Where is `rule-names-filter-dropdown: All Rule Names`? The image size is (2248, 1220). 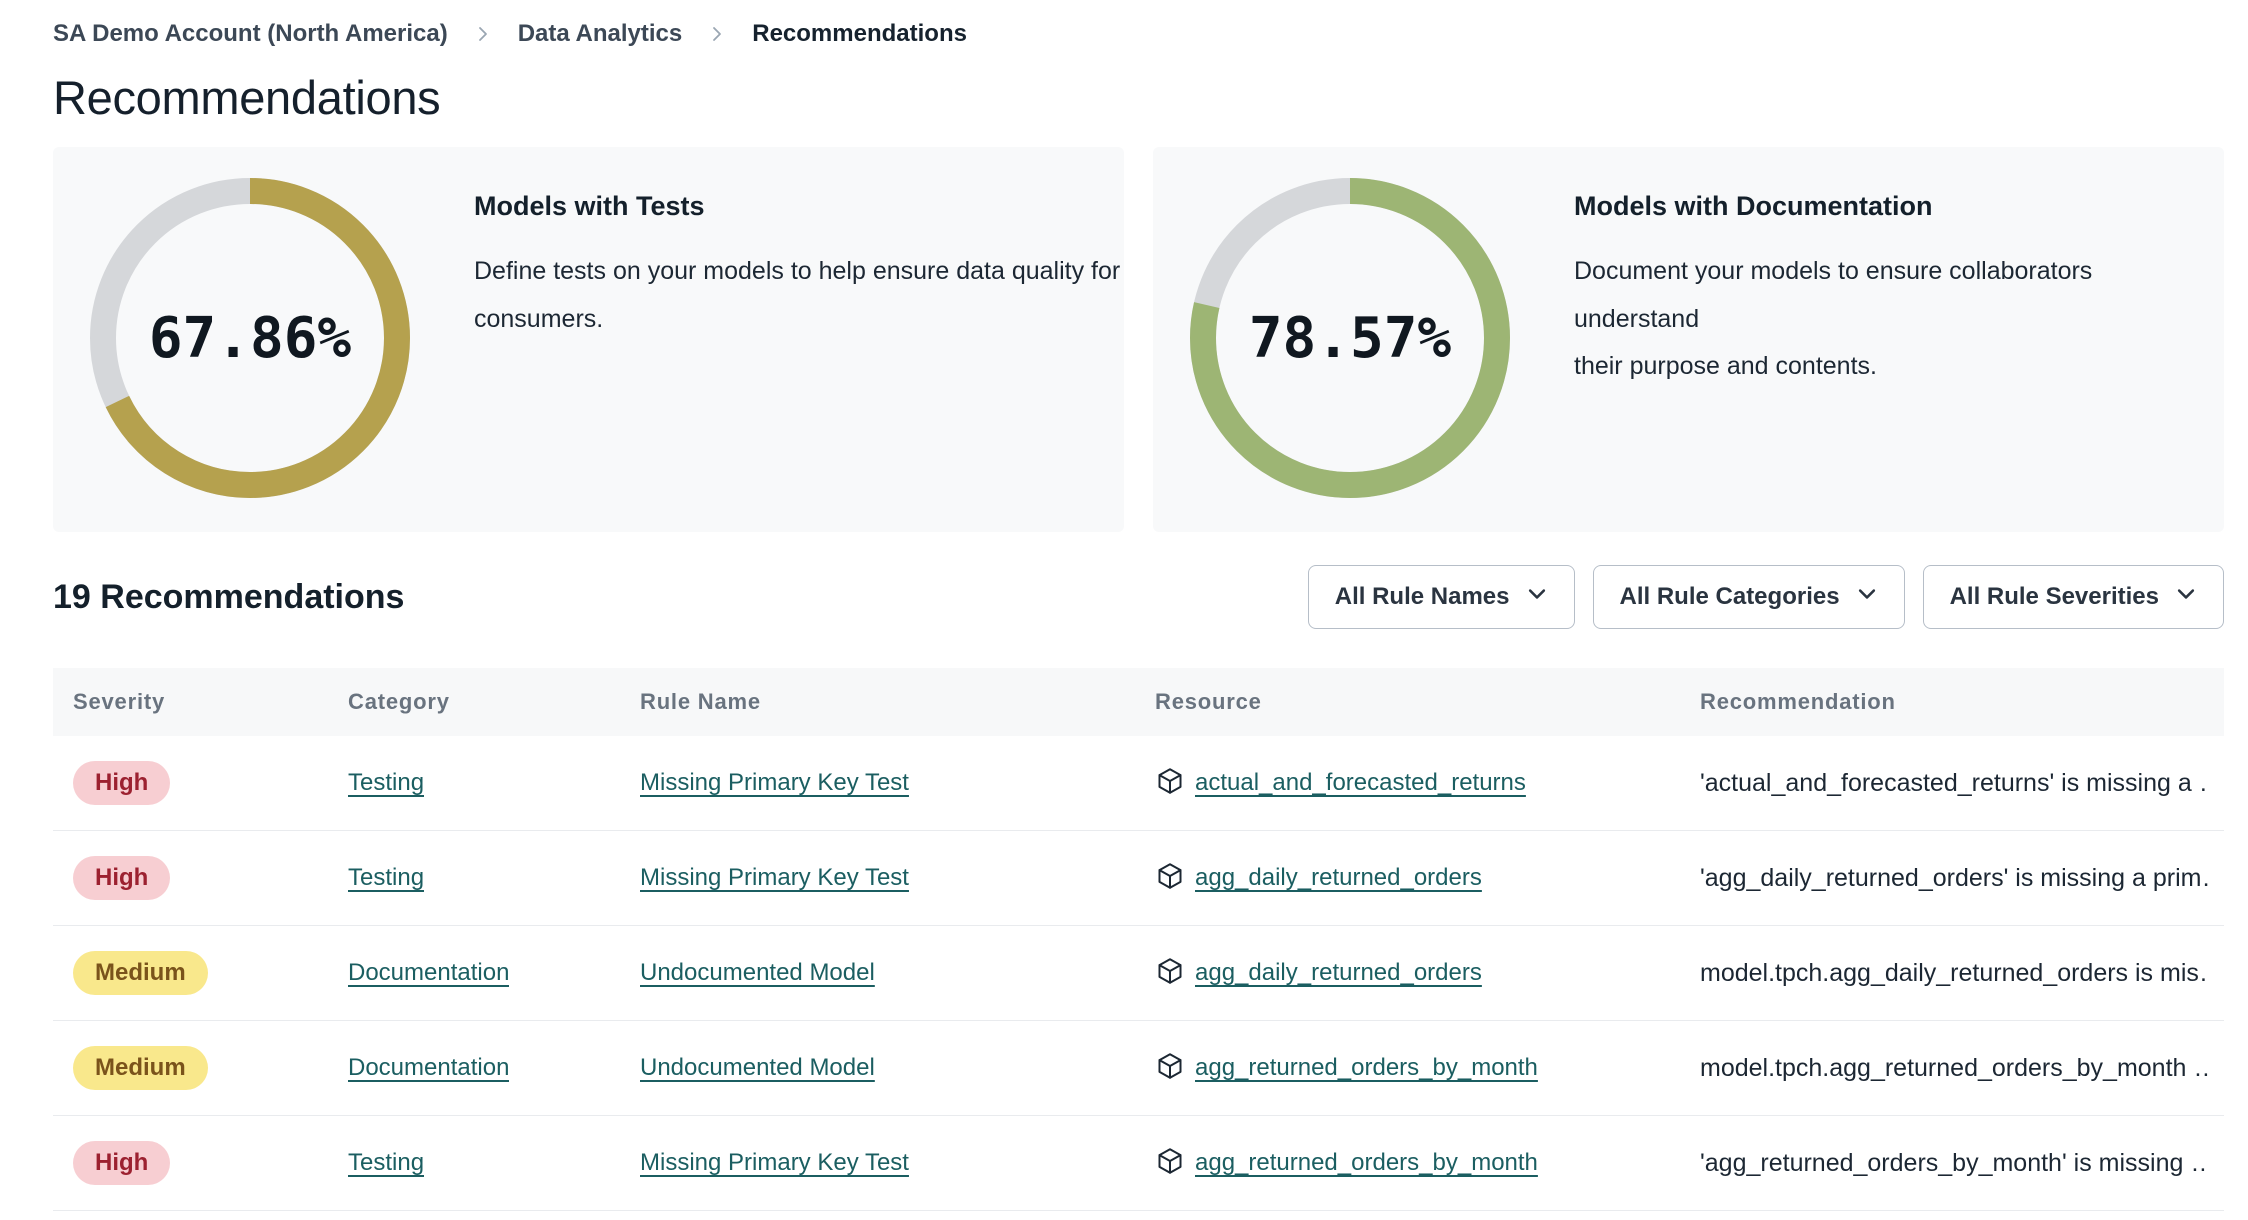
rule-names-filter-dropdown: All Rule Names is located at coordinates (1441, 597).